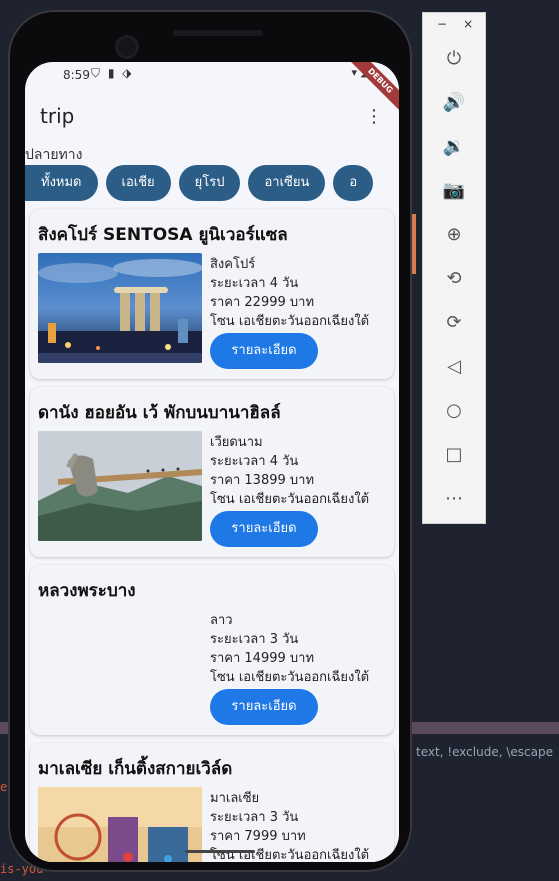 The width and height of the screenshot is (559, 881). Describe the element at coordinates (236, 442) in the screenshot. I see `trip-country: เวียดนาม` at that location.